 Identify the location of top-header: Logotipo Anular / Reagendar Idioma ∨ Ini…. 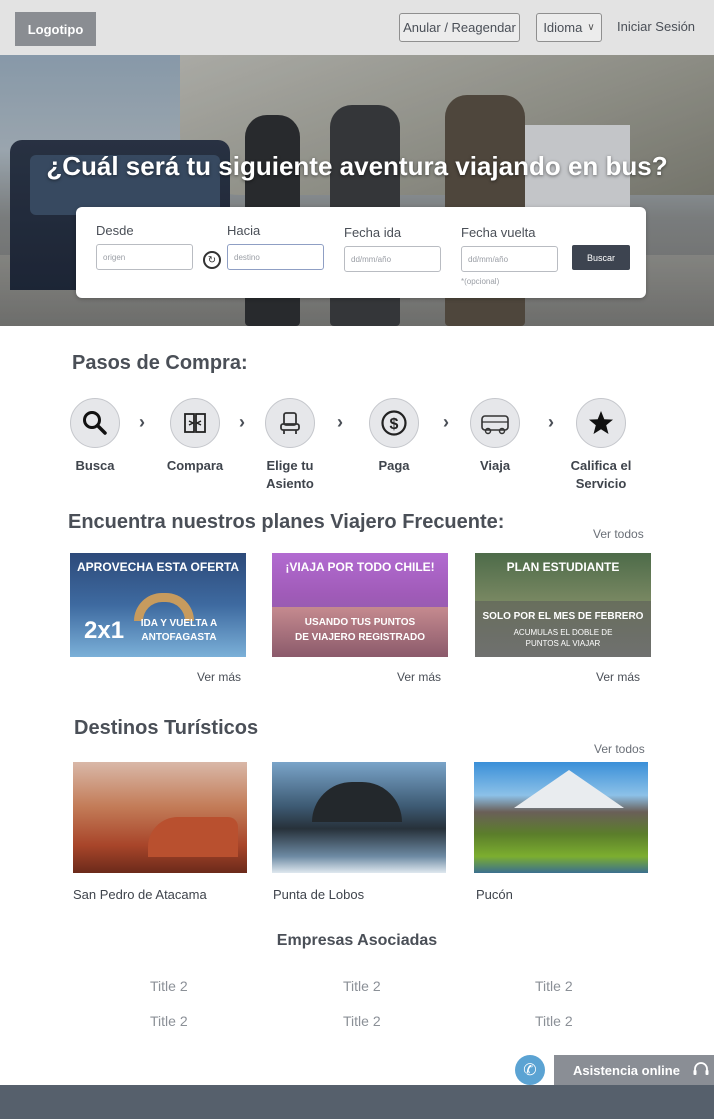
(357, 27).